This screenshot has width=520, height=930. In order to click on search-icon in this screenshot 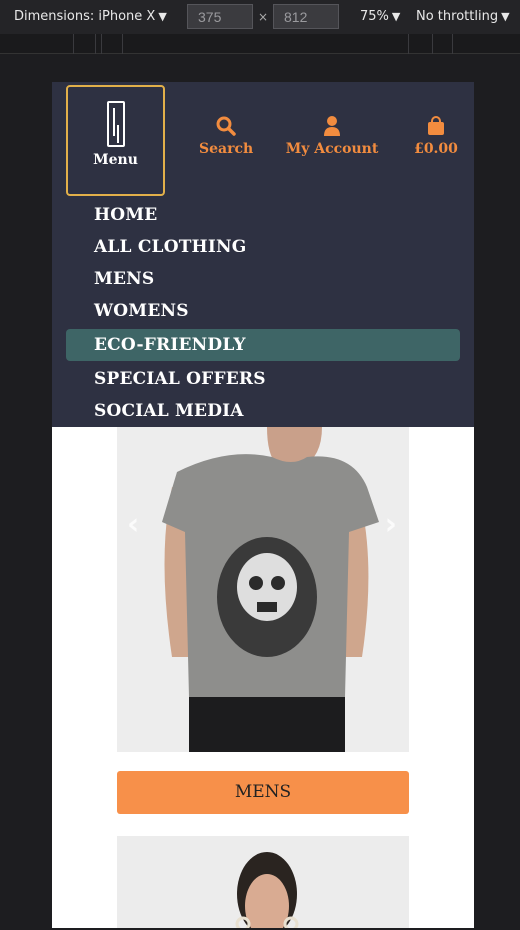, I will do `click(226, 126)`.